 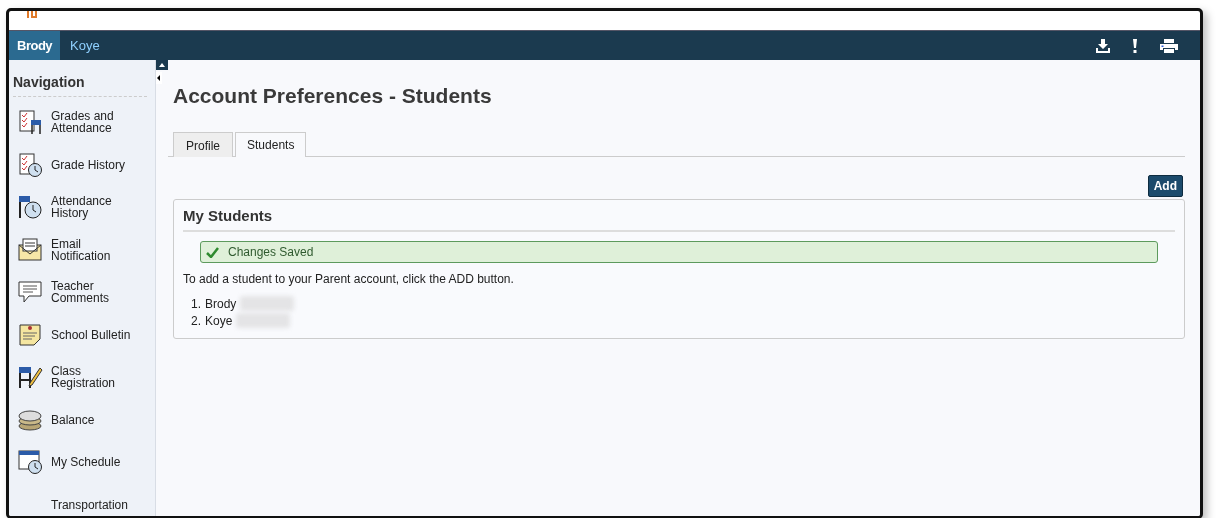 I want to click on gradebook-icon, so click(x=30, y=122).